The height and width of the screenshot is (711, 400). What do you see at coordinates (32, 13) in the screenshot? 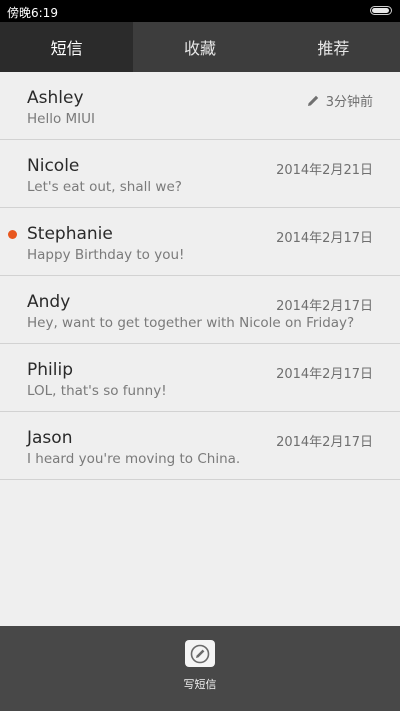
I see `status-time: 傍晚6:19` at bounding box center [32, 13].